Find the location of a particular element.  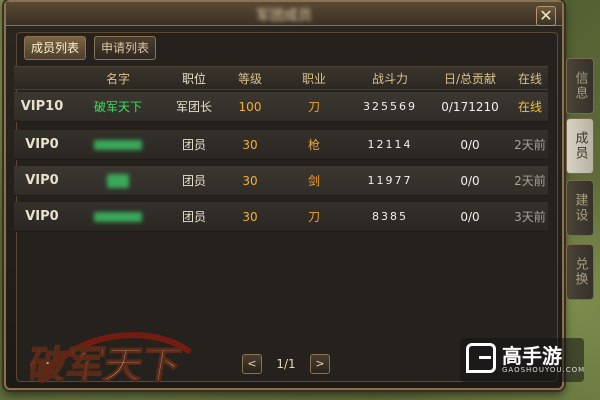

header-level: 等级 is located at coordinates (249, 78).